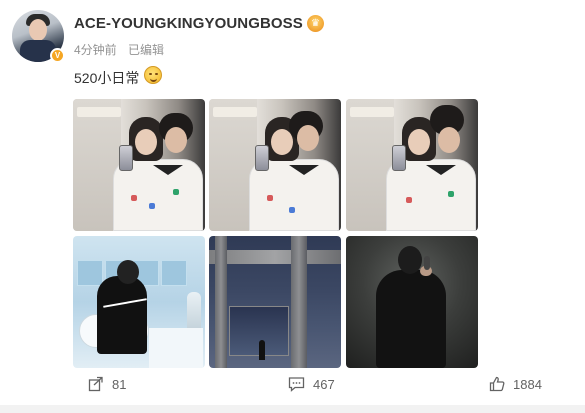 Image resolution: width=585 pixels, height=413 pixels. I want to click on like-button: 1884, so click(515, 384).